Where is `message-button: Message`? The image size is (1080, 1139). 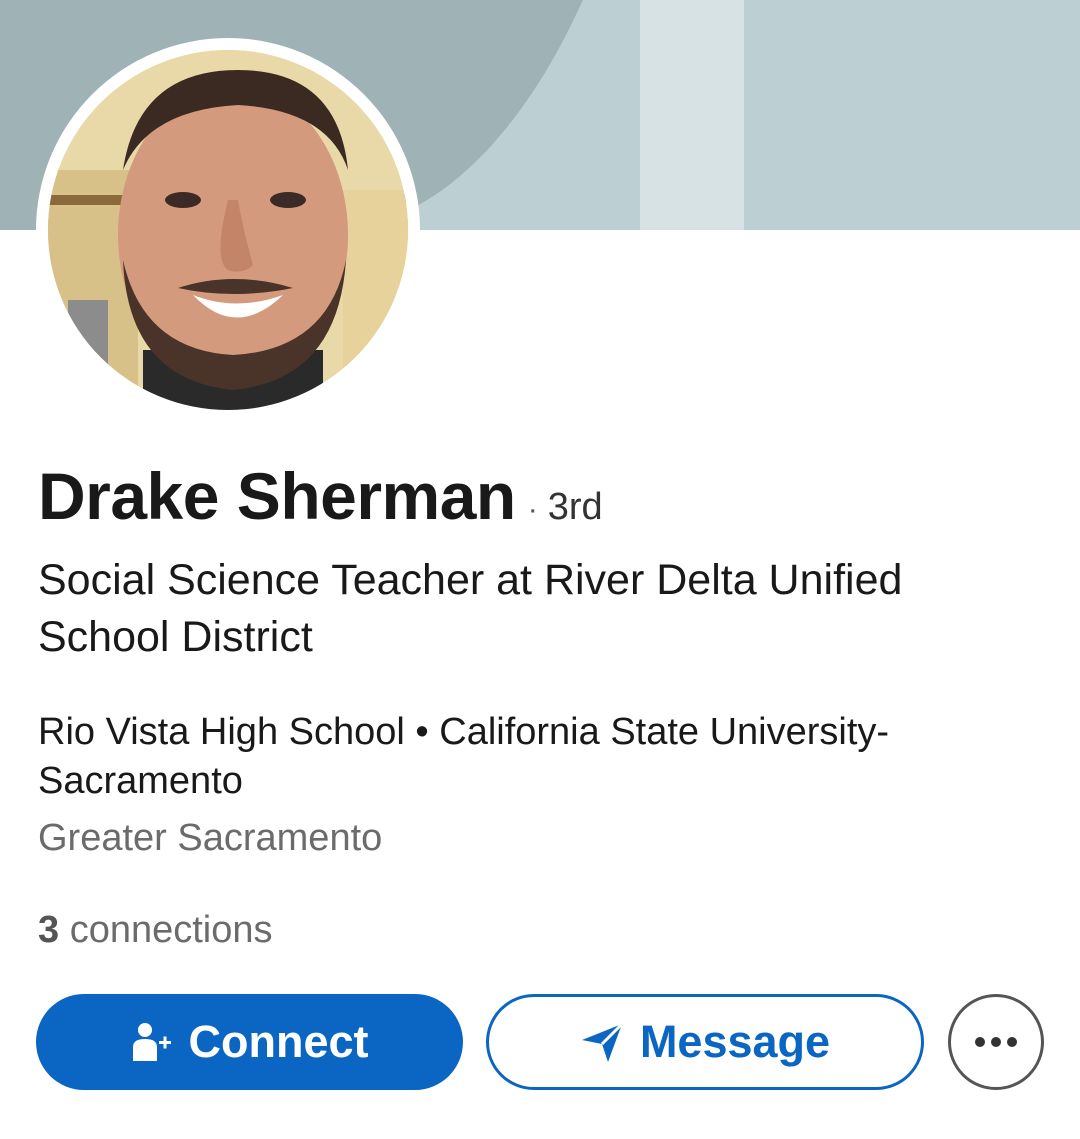
message-button: Message is located at coordinates (705, 1042).